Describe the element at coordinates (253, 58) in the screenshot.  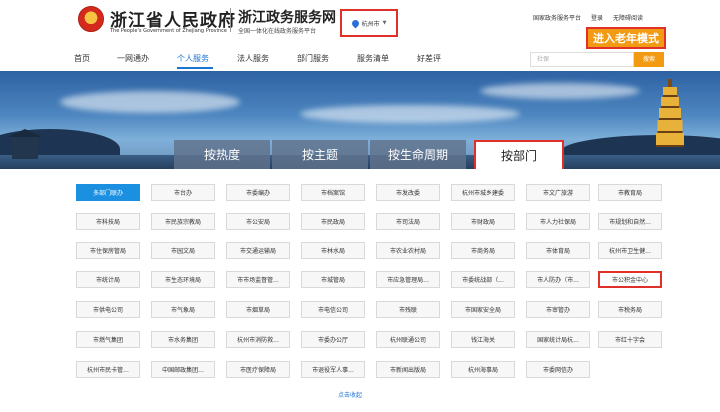
I see `nav-corporate-services: 法人服务` at that location.